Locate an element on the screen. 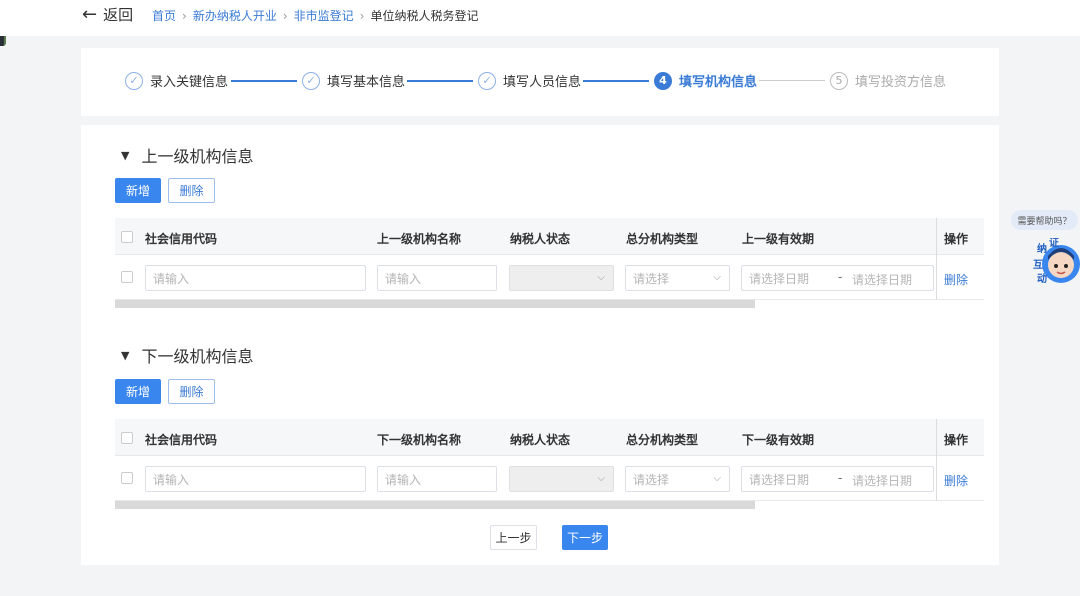 The width and height of the screenshot is (1080, 596). column-header: 上一级机构名称 is located at coordinates (419, 239).